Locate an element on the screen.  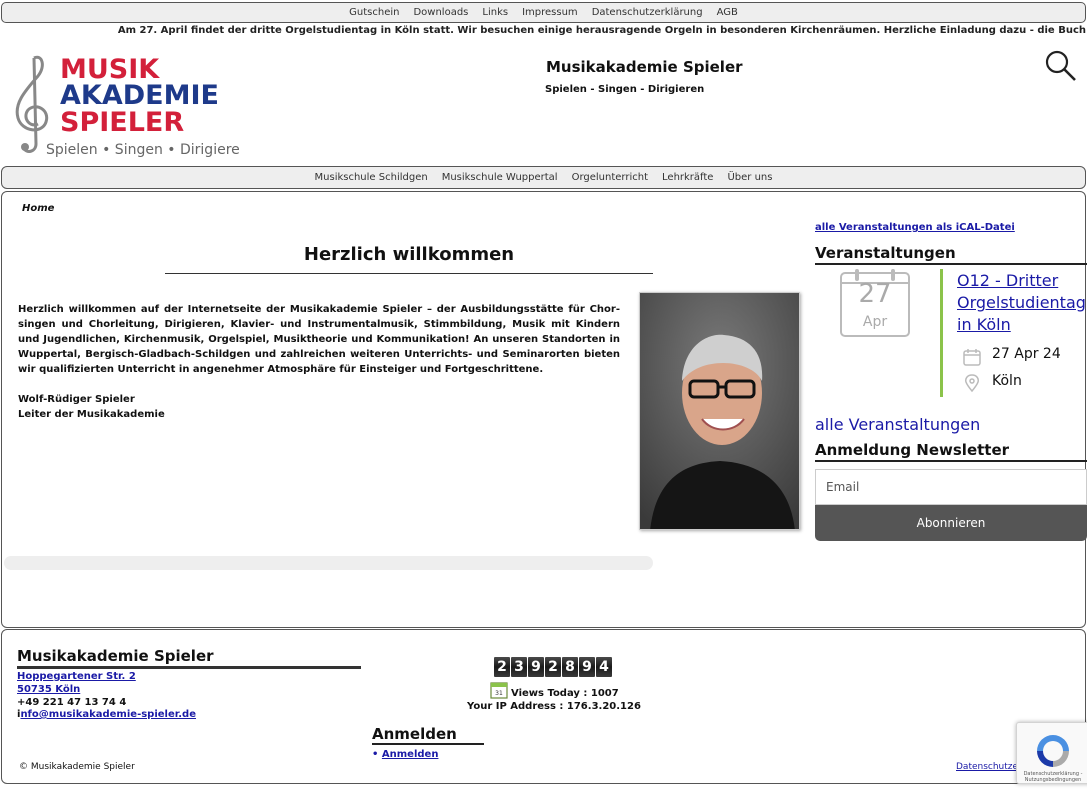
horizontal-scrollbar is located at coordinates (328, 563).